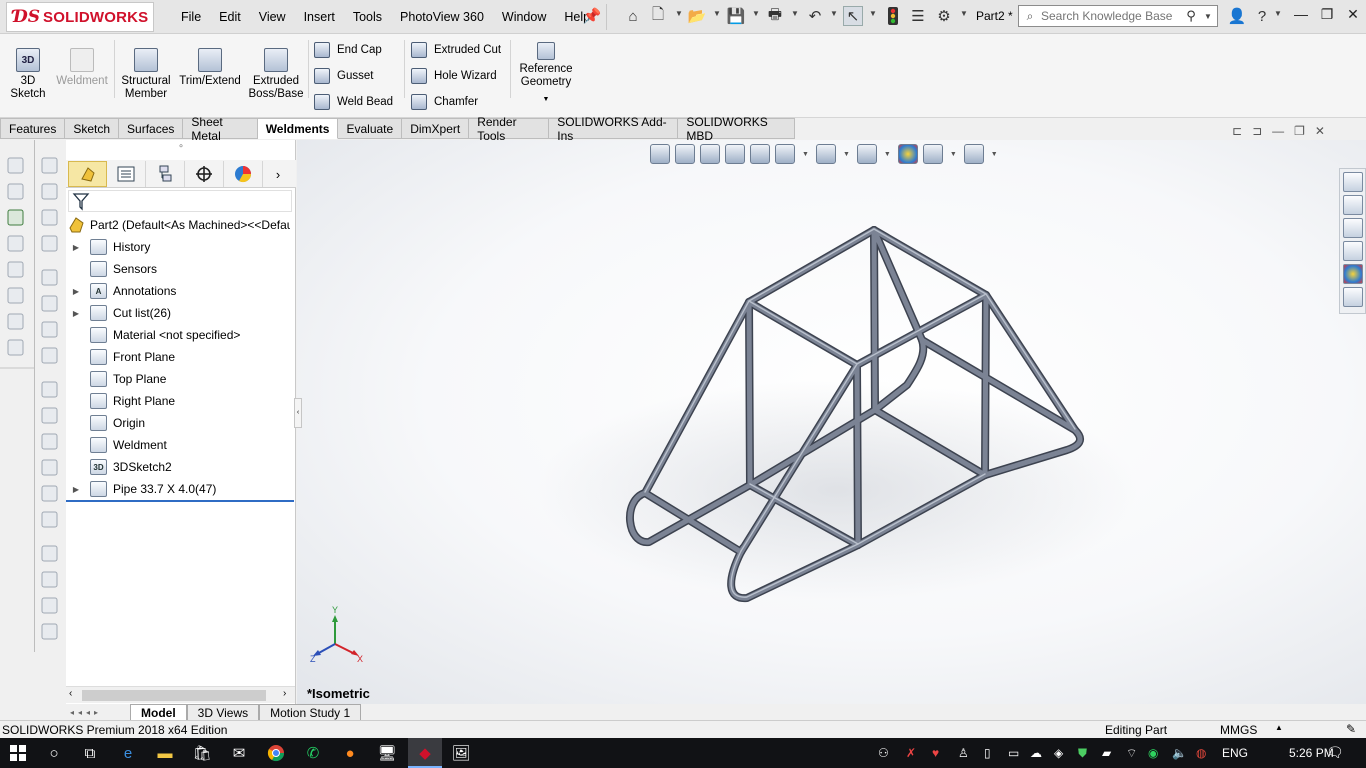 This screenshot has width=1366, height=768. I want to click on tree-item: 3D 3DSketch2, so click(121, 467).